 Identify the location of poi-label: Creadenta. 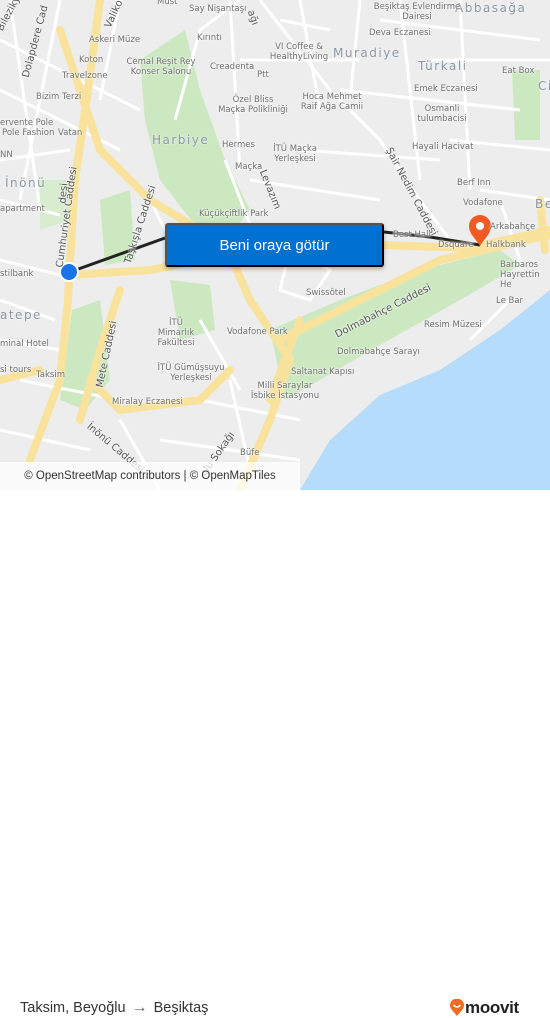
(232, 67).